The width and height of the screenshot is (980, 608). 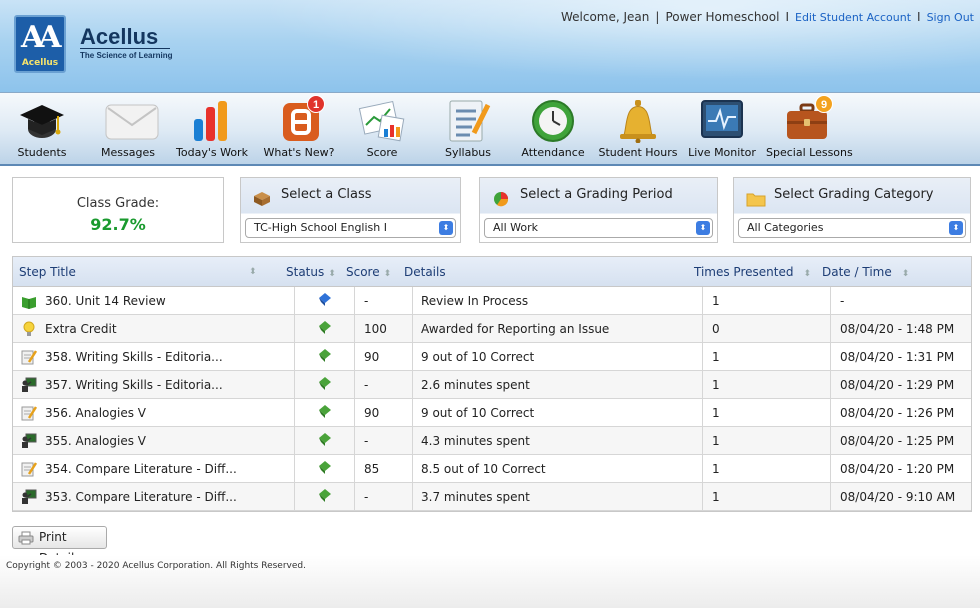 What do you see at coordinates (372, 469) in the screenshot?
I see `score-value: 85` at bounding box center [372, 469].